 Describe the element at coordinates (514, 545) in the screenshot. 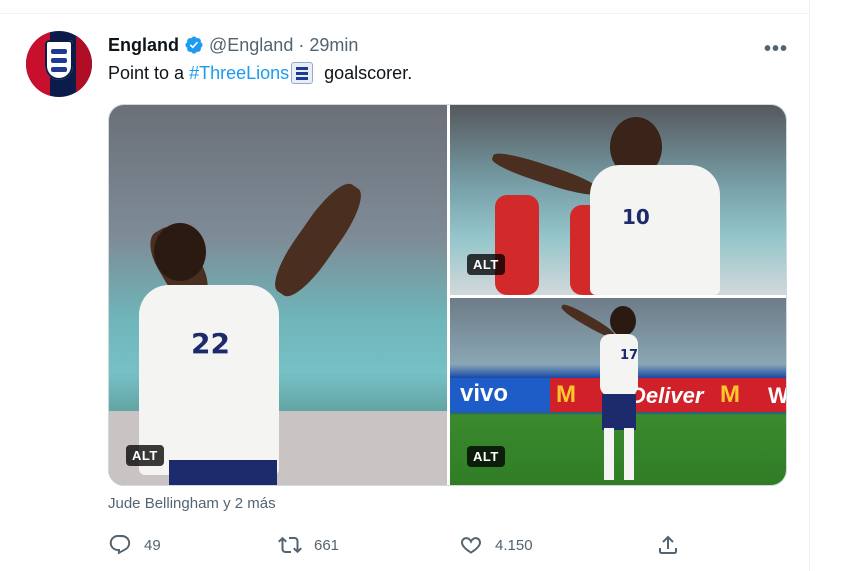

I see `like-count: 4.150` at that location.